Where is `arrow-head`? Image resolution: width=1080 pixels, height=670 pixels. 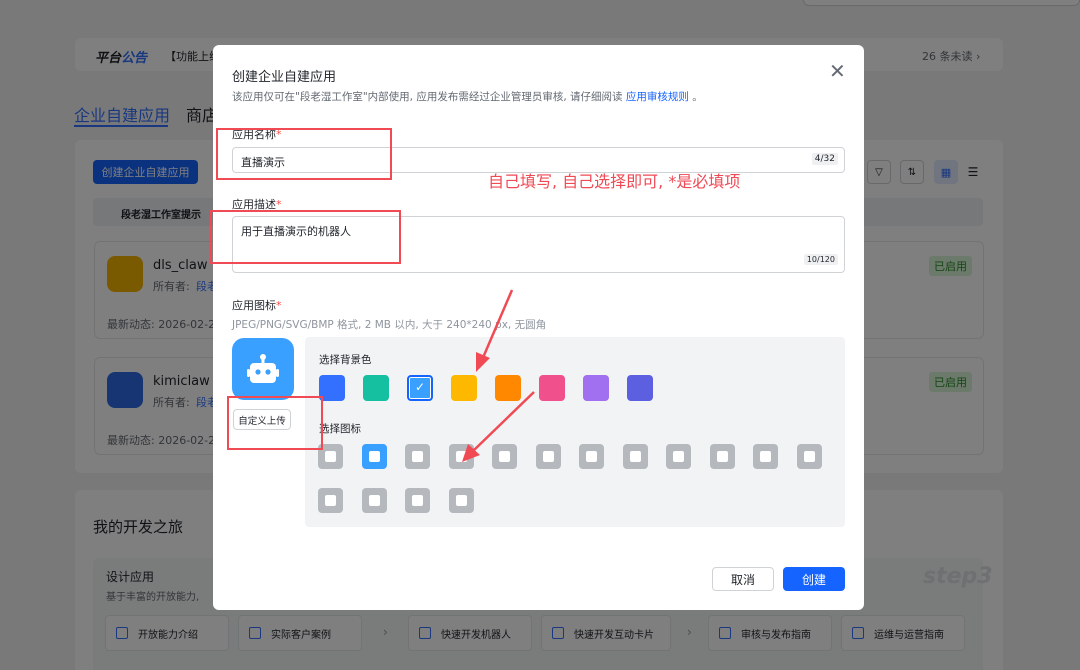 arrow-head is located at coordinates (483, 362).